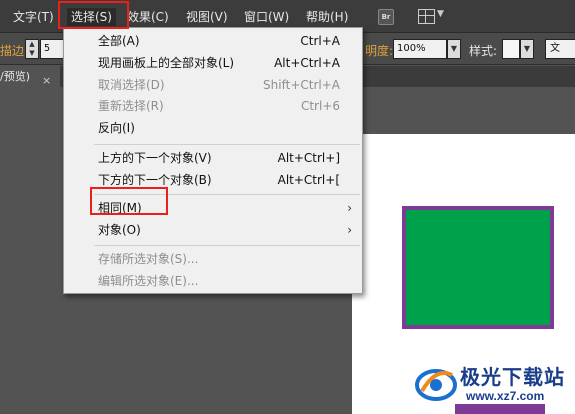 This screenshot has height=414, width=575. Describe the element at coordinates (308, 180) in the screenshot. I see `menu-item-shortcut: Alt+Ctrl+[` at that location.